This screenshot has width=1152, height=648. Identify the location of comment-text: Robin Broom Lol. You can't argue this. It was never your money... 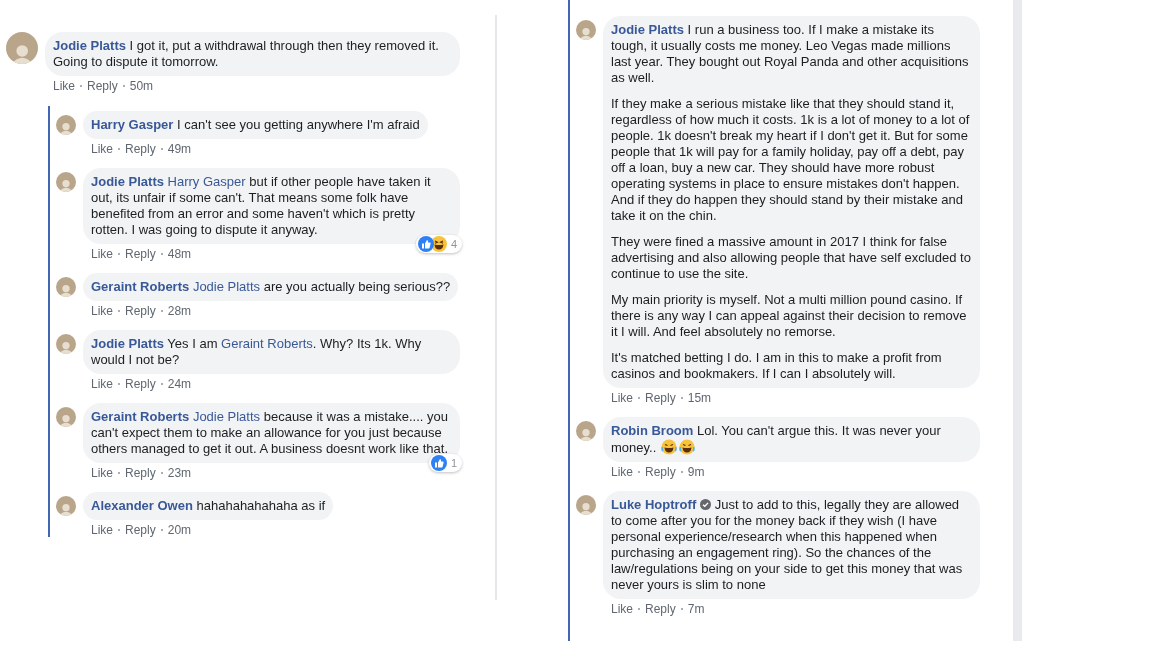
(776, 439).